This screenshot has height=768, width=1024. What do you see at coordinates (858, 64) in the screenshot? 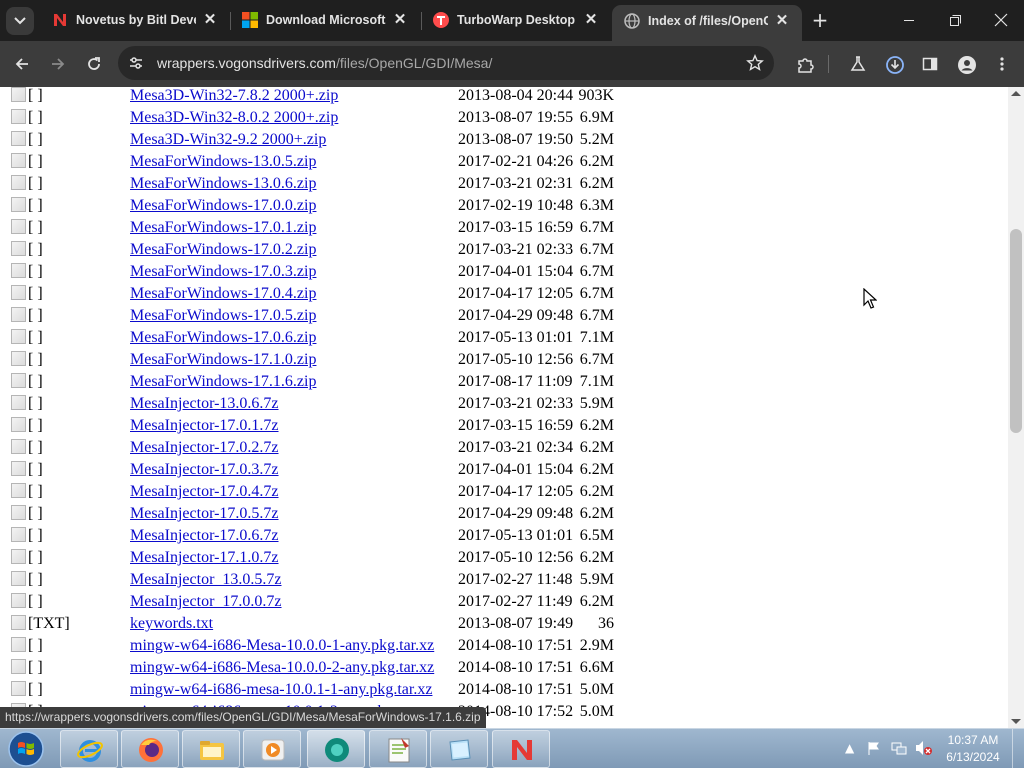
I see `labs-button` at bounding box center [858, 64].